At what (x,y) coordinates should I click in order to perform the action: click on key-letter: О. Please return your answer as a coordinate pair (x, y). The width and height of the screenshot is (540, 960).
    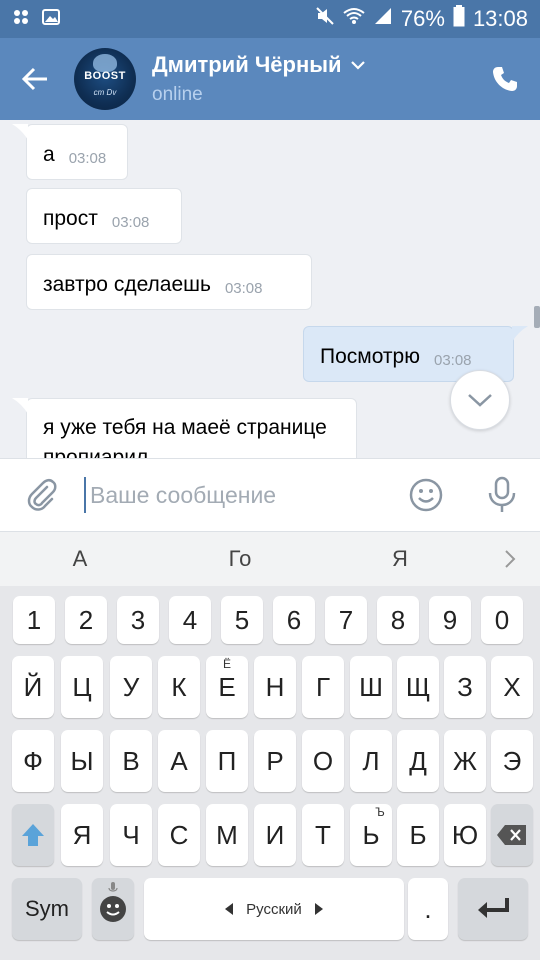
    Looking at the image, I should click on (323, 761).